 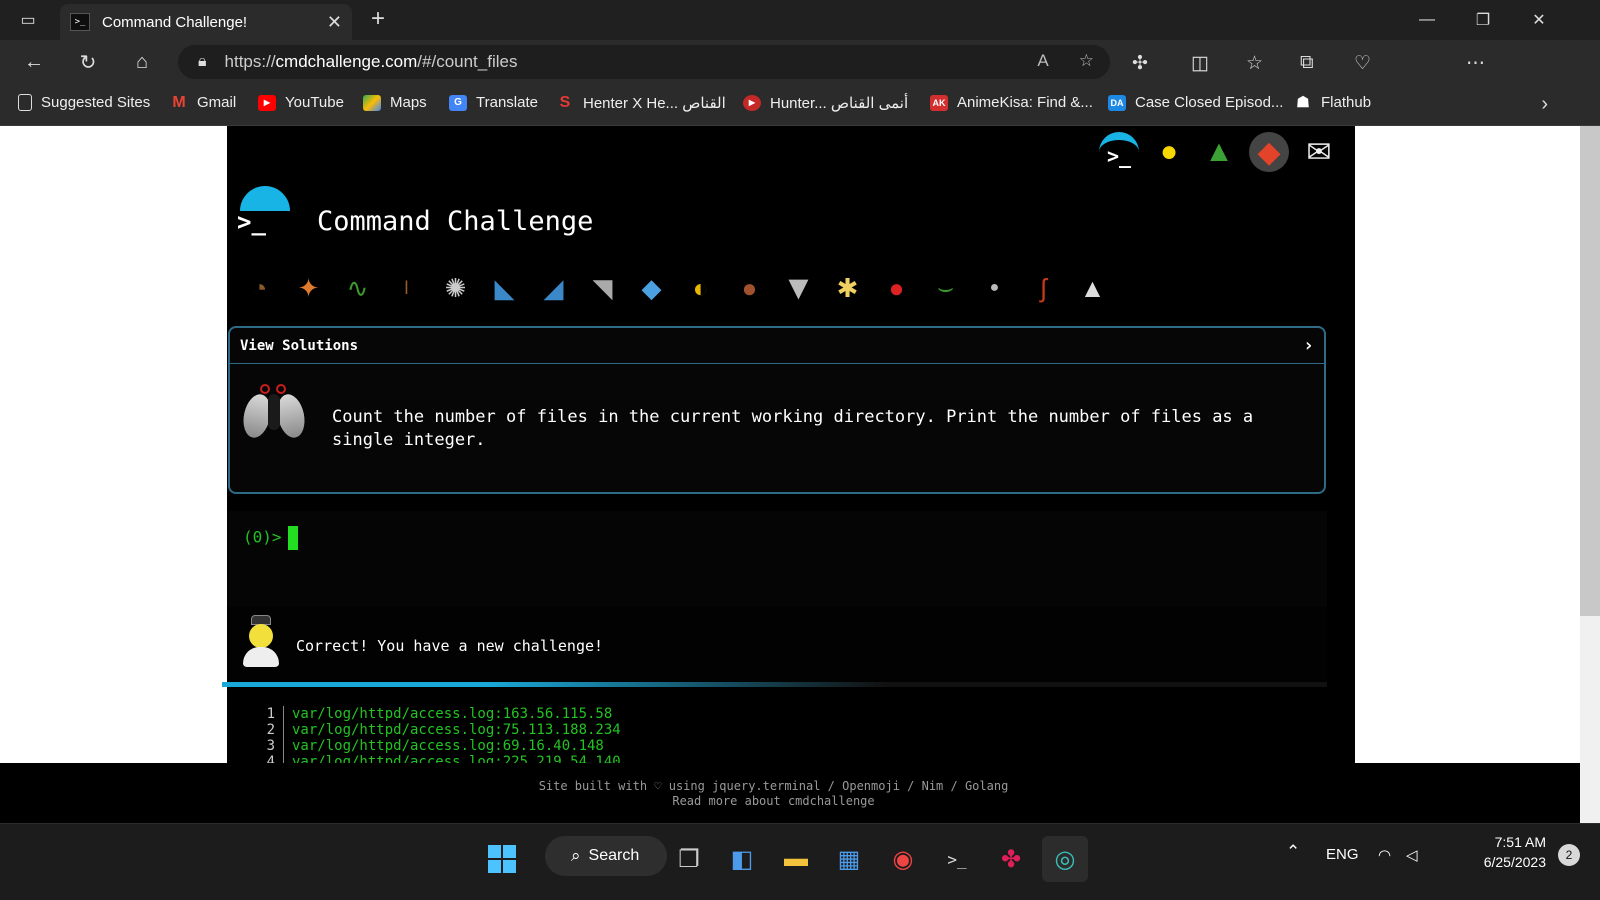 What do you see at coordinates (504, 288) in the screenshot?
I see `whale-icon: ◣` at bounding box center [504, 288].